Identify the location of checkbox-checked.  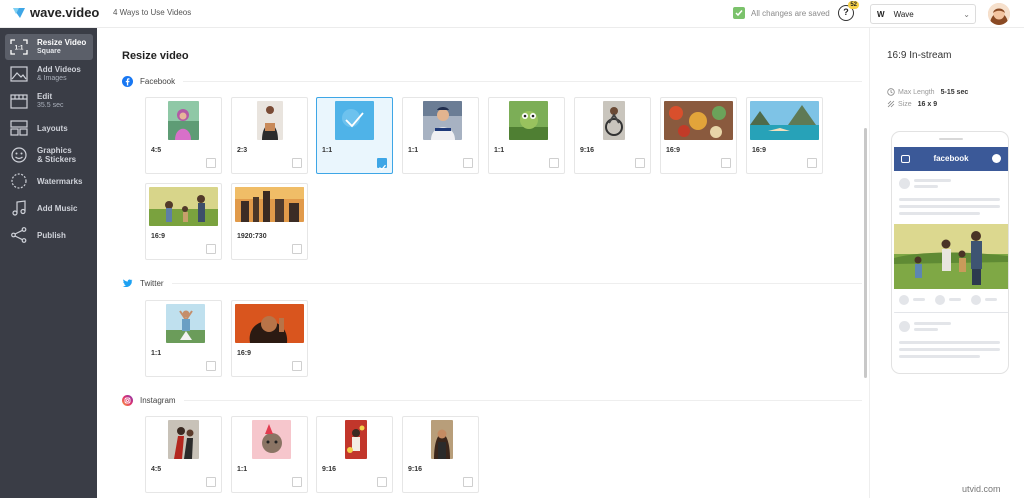
(382, 164).